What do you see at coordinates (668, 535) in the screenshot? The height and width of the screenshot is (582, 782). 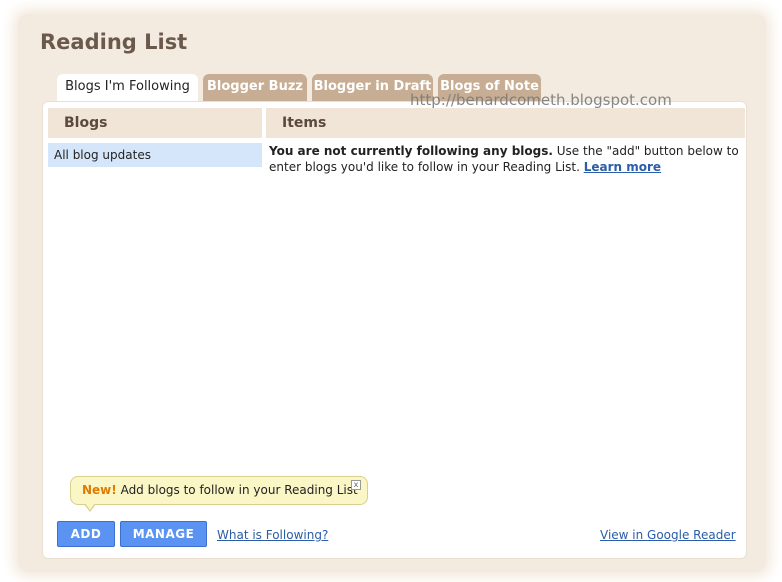 I see `view-in-google-reader-link: View in Google Reader` at bounding box center [668, 535].